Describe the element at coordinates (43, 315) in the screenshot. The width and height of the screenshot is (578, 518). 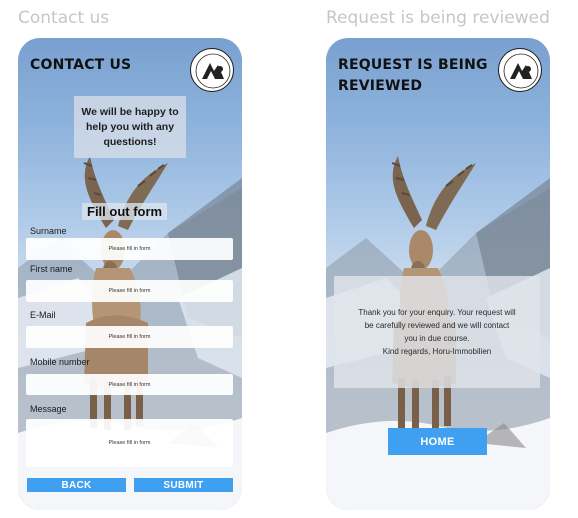
I see `email-label: E-Mail` at that location.